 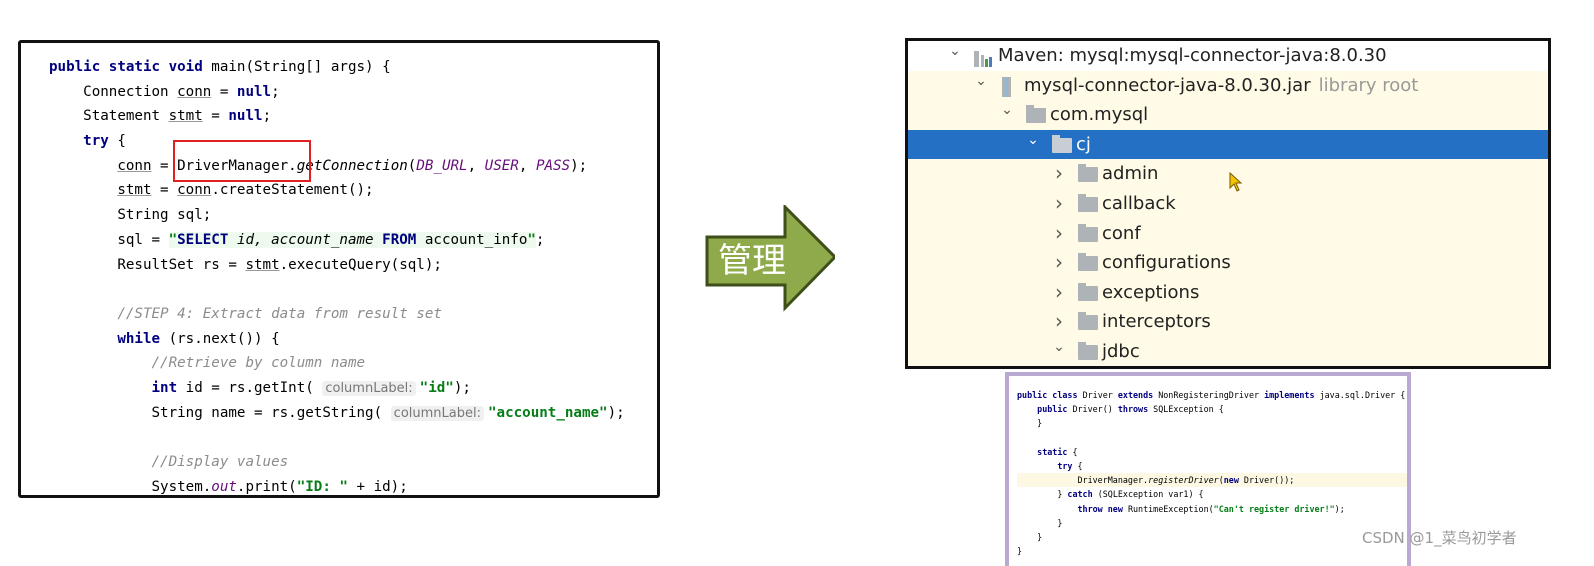 What do you see at coordinates (1362, 395) in the screenshot?
I see `code-token: java.sql.Driver {` at bounding box center [1362, 395].